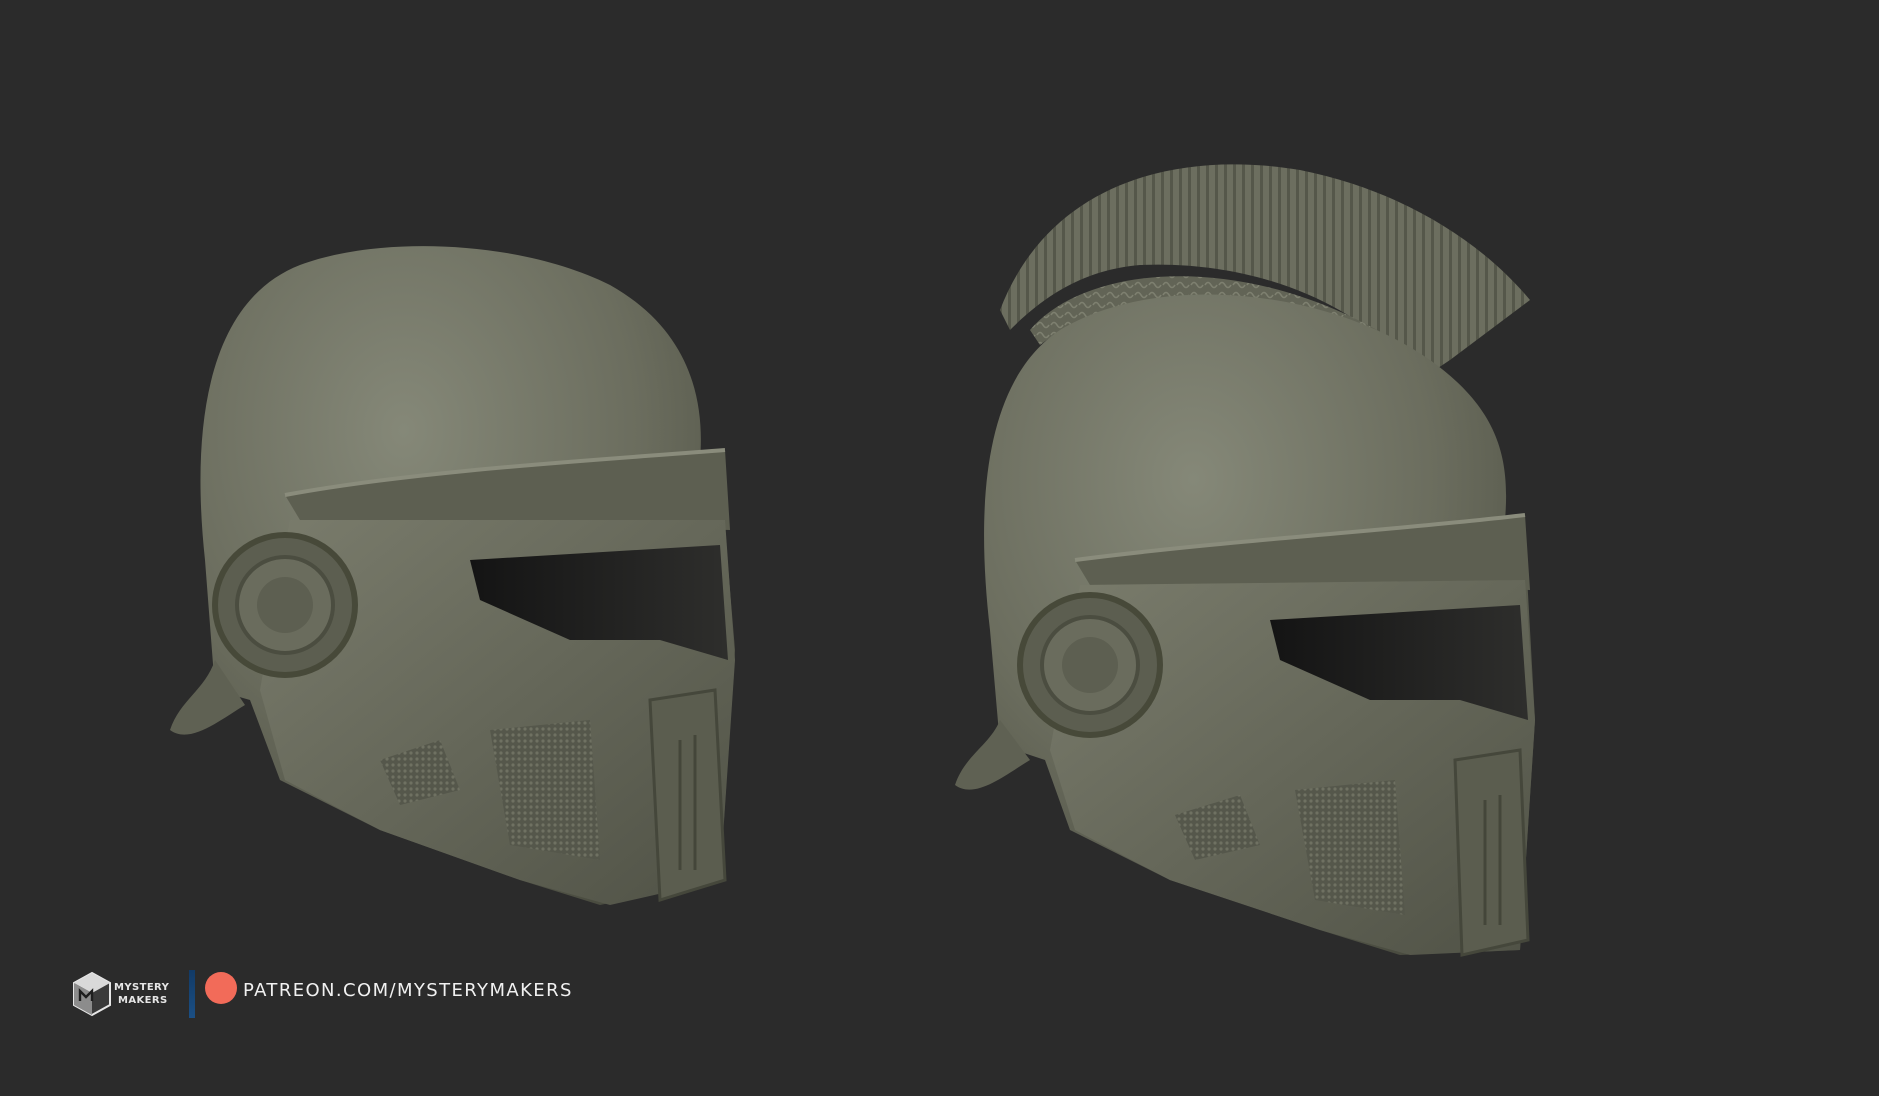 Image resolution: width=1879 pixels, height=1096 pixels. I want to click on cube-logo-icon, so click(92, 994).